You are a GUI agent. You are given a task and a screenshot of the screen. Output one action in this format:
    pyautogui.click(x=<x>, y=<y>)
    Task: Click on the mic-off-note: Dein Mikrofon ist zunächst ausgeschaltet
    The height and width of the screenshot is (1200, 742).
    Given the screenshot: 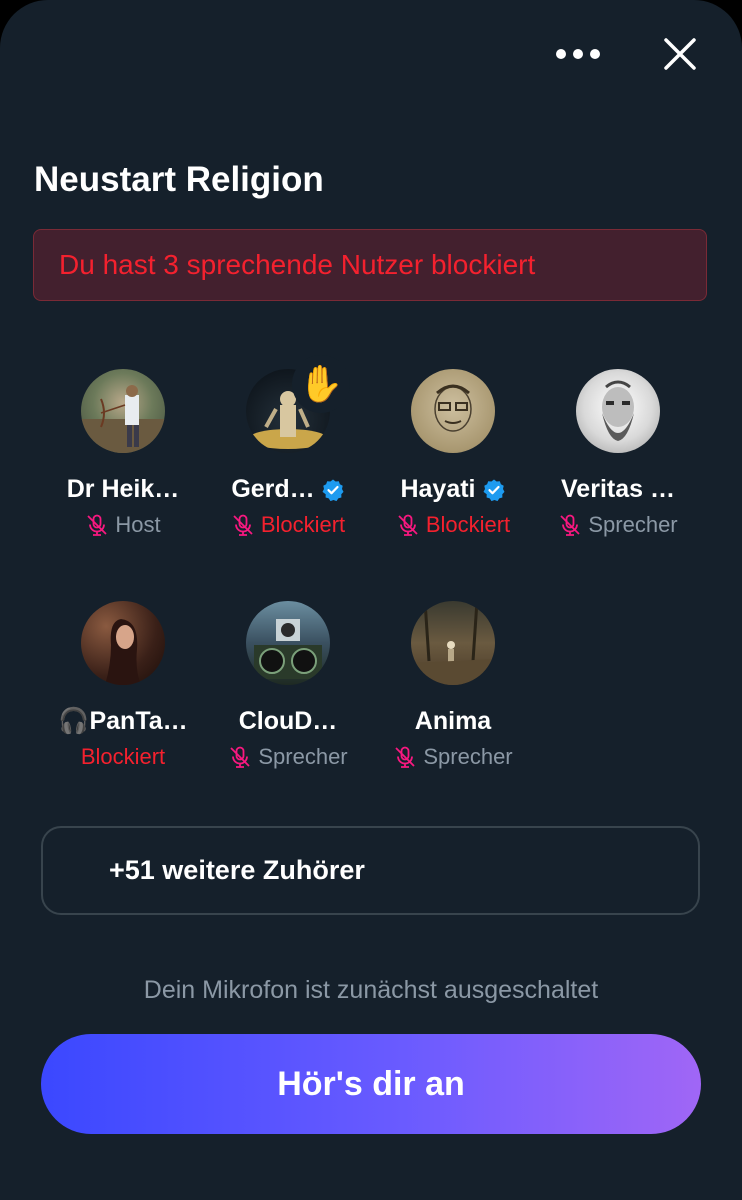 What is the action you would take?
    pyautogui.click(x=371, y=990)
    